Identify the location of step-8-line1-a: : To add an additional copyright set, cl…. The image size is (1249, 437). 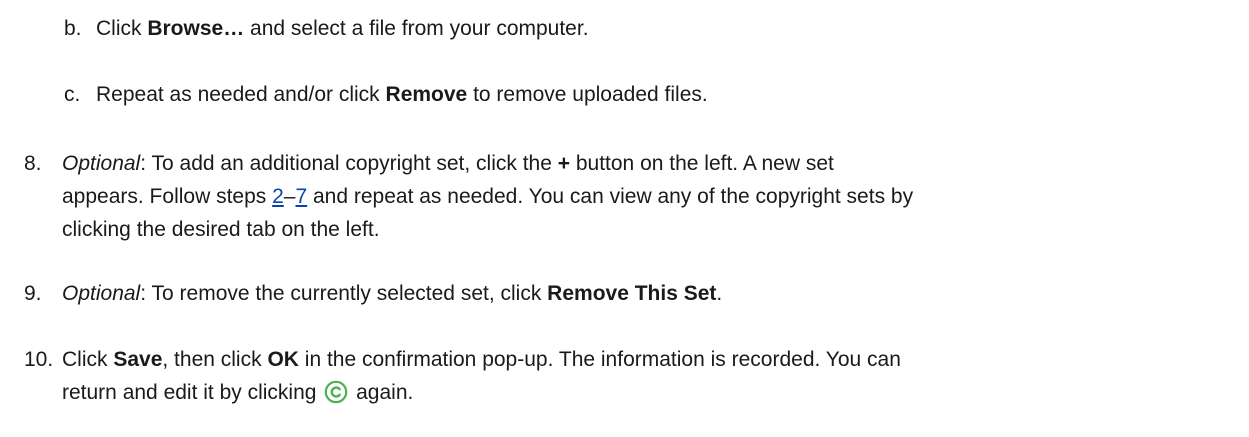
(349, 163).